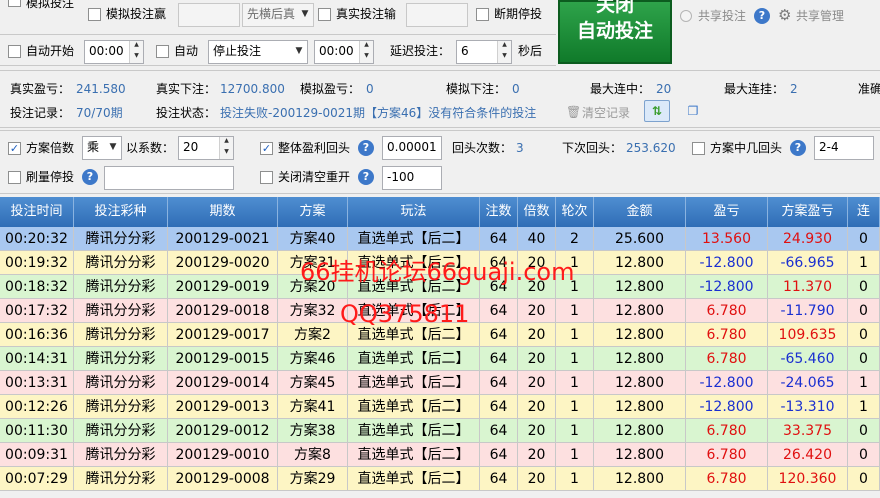  Describe the element at coordinates (169, 178) in the screenshot. I see `flush-stop-input` at that location.